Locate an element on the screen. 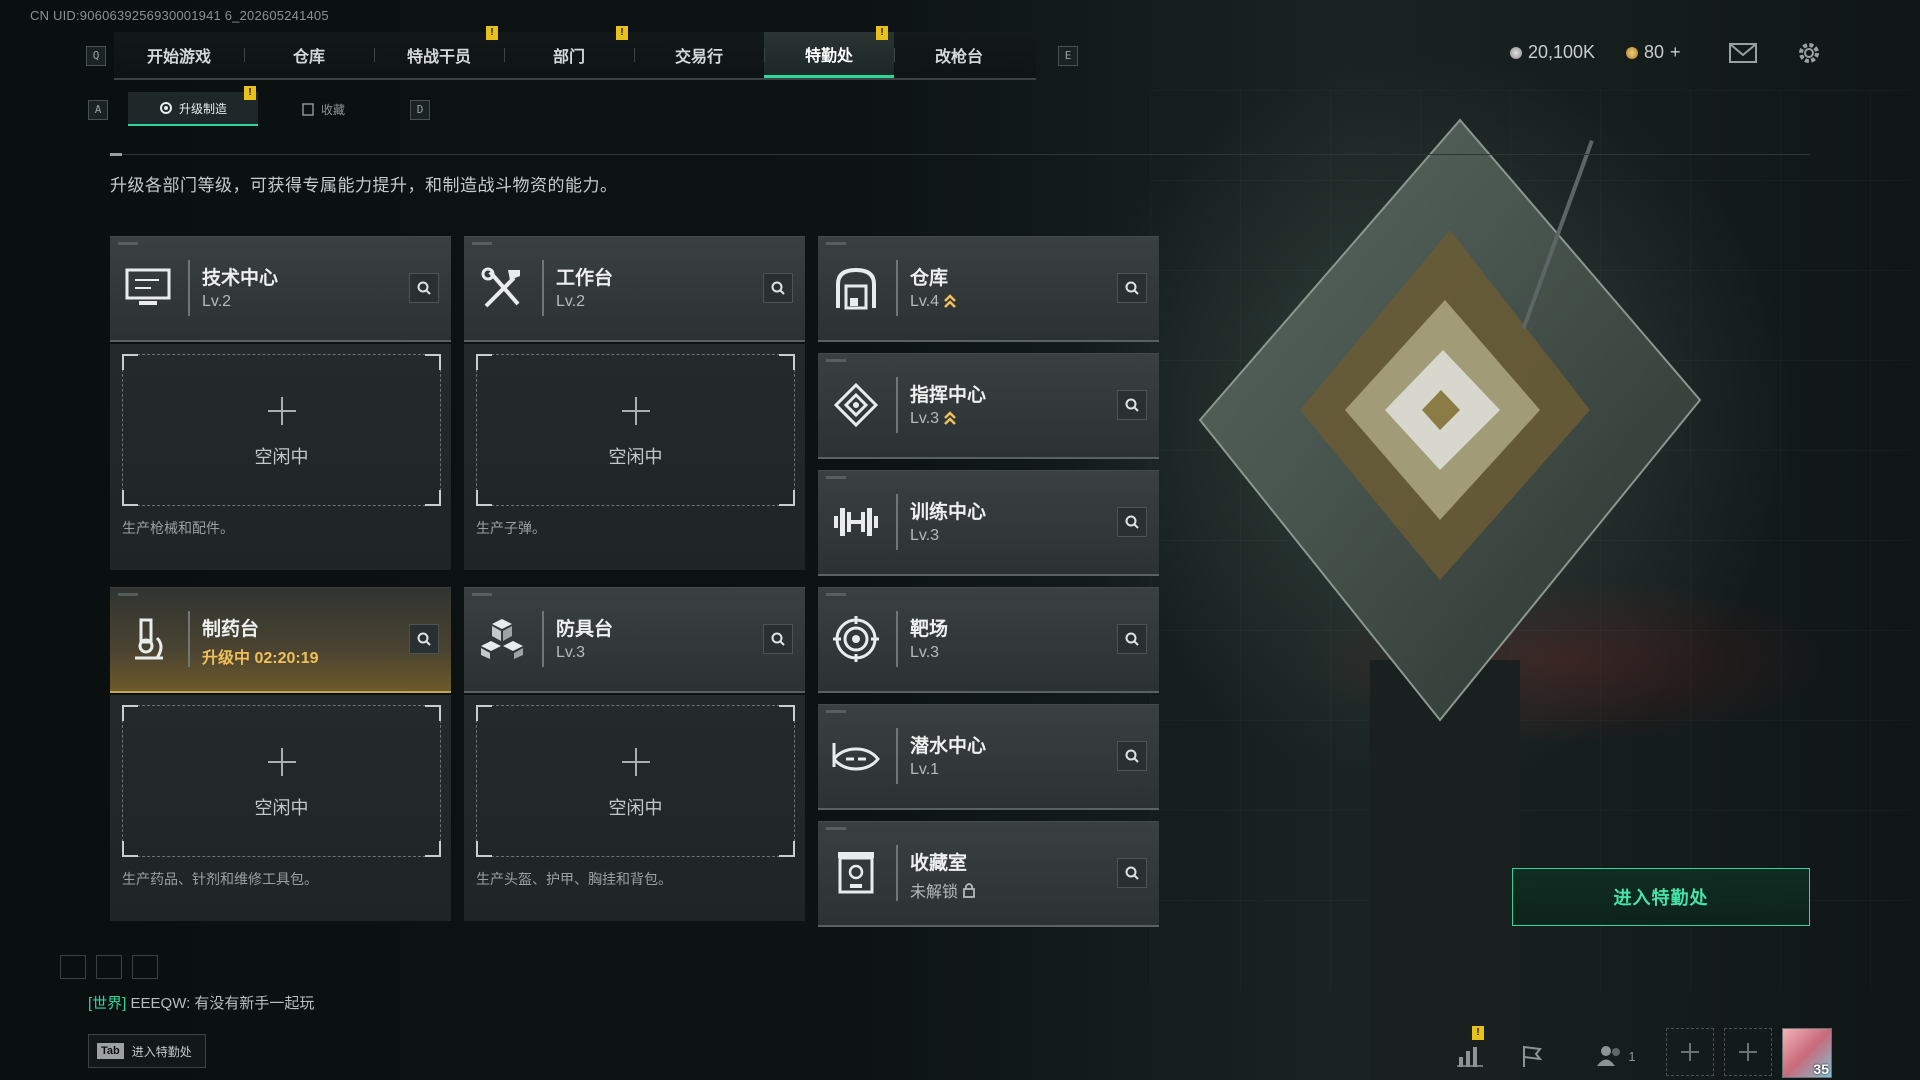 This screenshot has height=1080, width=1920. add-currency-button: + is located at coordinates (1675, 52).